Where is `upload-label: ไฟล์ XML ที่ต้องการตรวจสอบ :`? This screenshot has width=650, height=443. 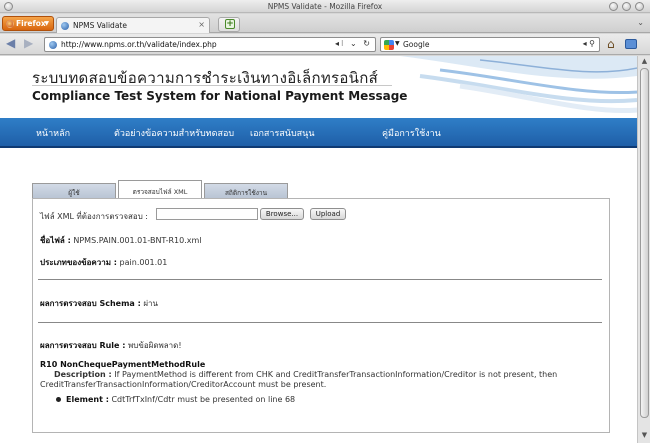 upload-label: ไฟล์ XML ที่ต้องการตรวจสอบ : is located at coordinates (94, 216).